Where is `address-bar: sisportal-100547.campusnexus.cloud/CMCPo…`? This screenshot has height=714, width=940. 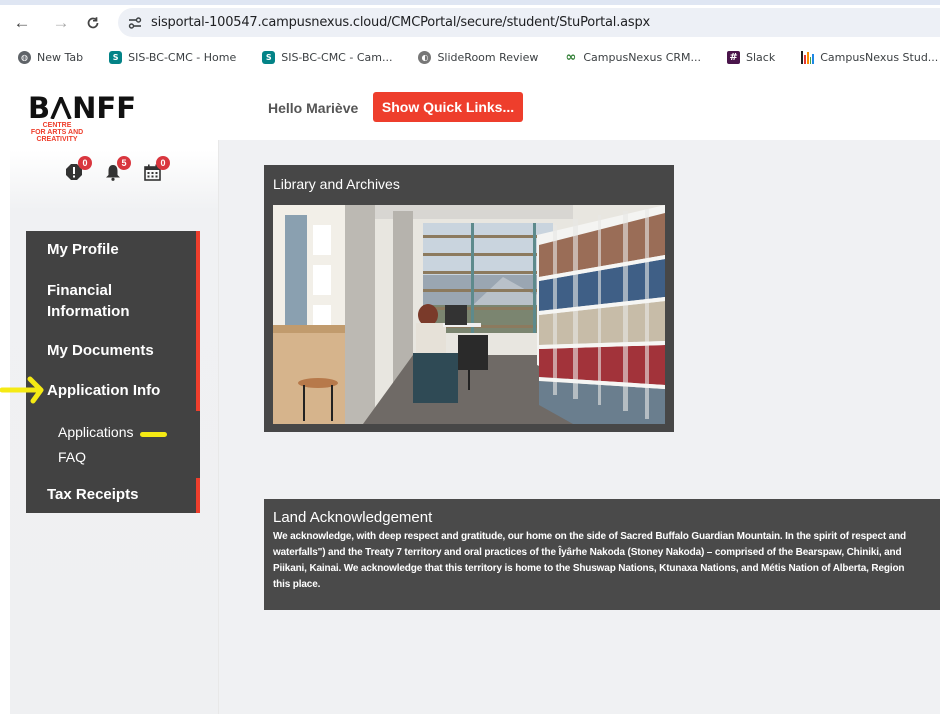
address-bar: sisportal-100547.campusnexus.cloud/CMCPo… is located at coordinates (529, 22).